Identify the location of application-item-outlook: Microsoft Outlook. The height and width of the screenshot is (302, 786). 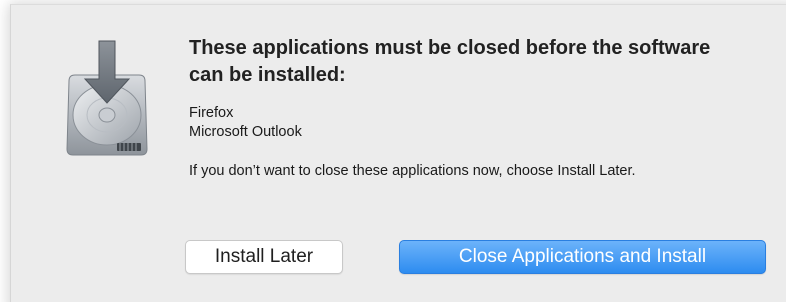
(245, 132).